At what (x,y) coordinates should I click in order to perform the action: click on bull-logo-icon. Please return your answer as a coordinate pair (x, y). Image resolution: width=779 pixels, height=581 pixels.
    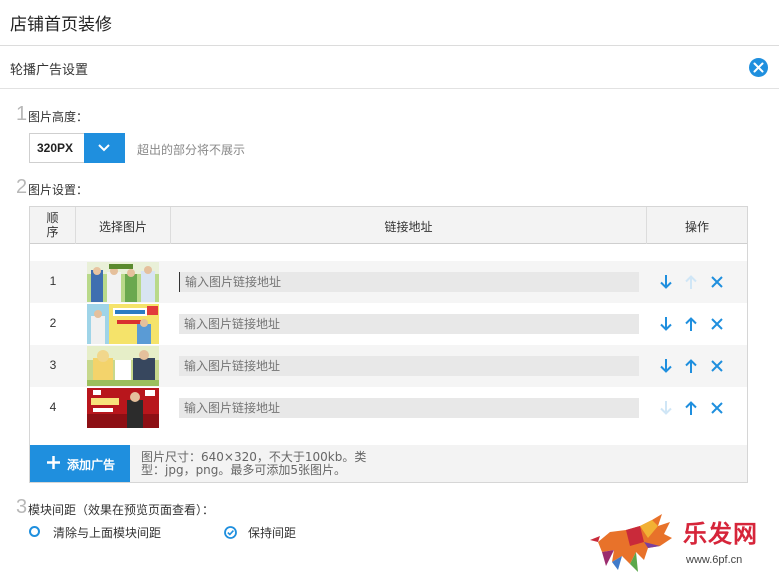
    Looking at the image, I should click on (631, 543).